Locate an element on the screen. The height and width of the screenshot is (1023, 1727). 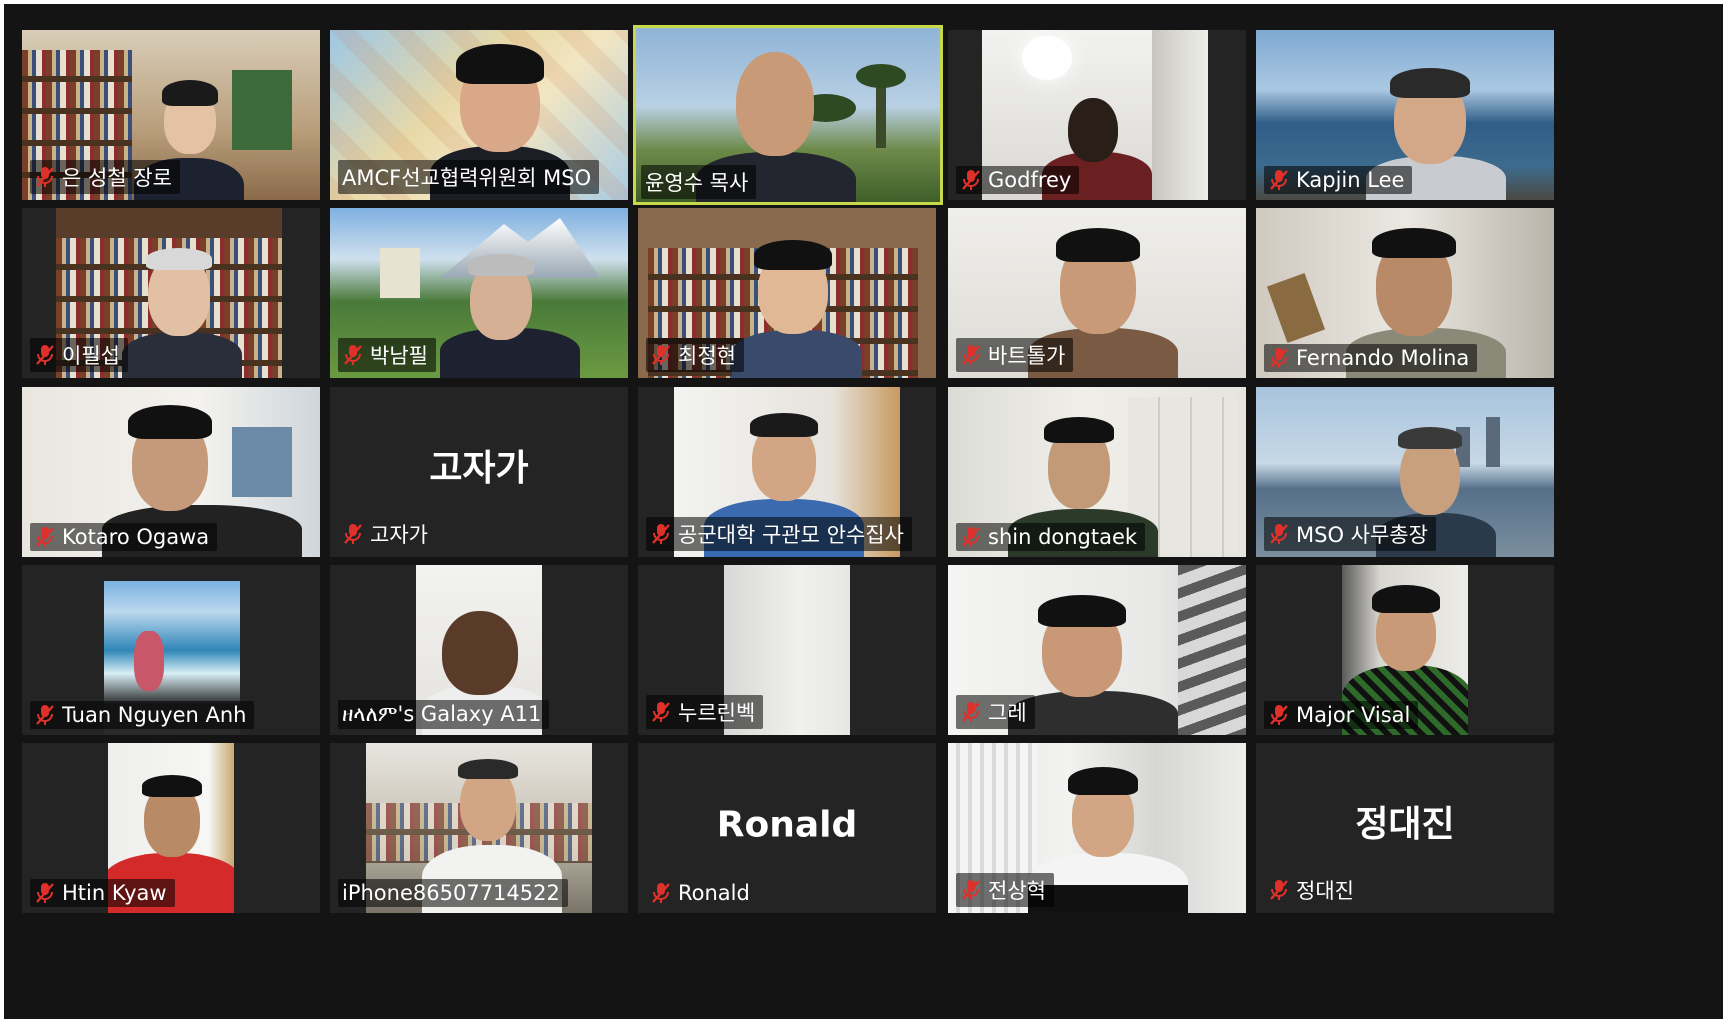
participant-name: AMCF선교협력위원회 MSO is located at coordinates (467, 178).